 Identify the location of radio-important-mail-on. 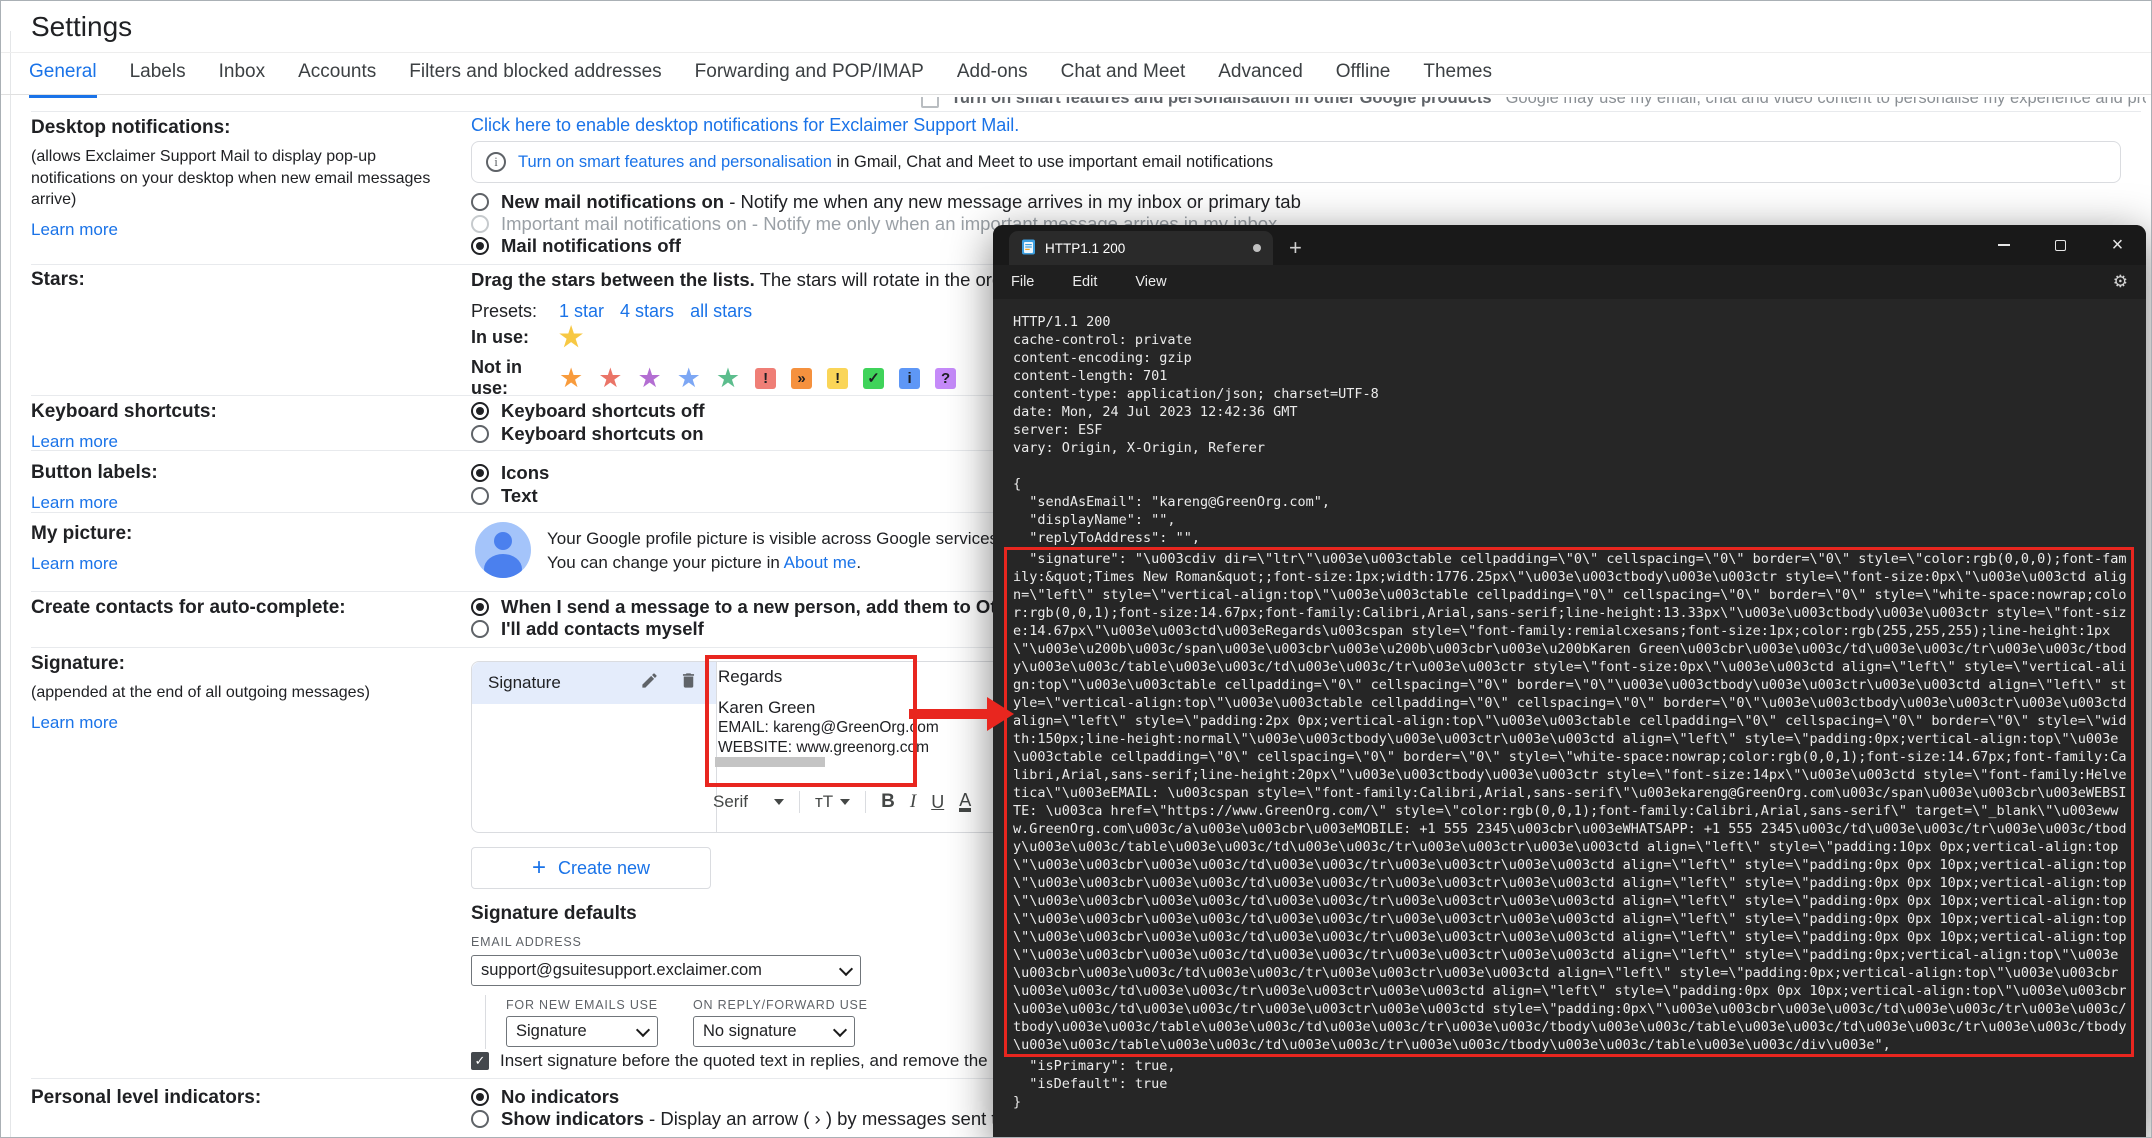
(480, 224).